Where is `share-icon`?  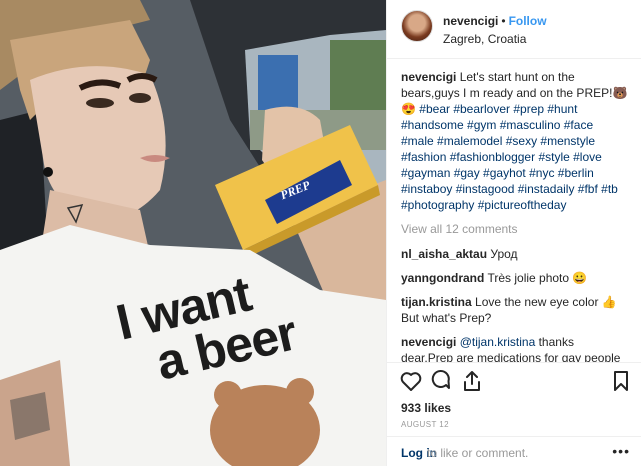
share-icon is located at coordinates (472, 381).